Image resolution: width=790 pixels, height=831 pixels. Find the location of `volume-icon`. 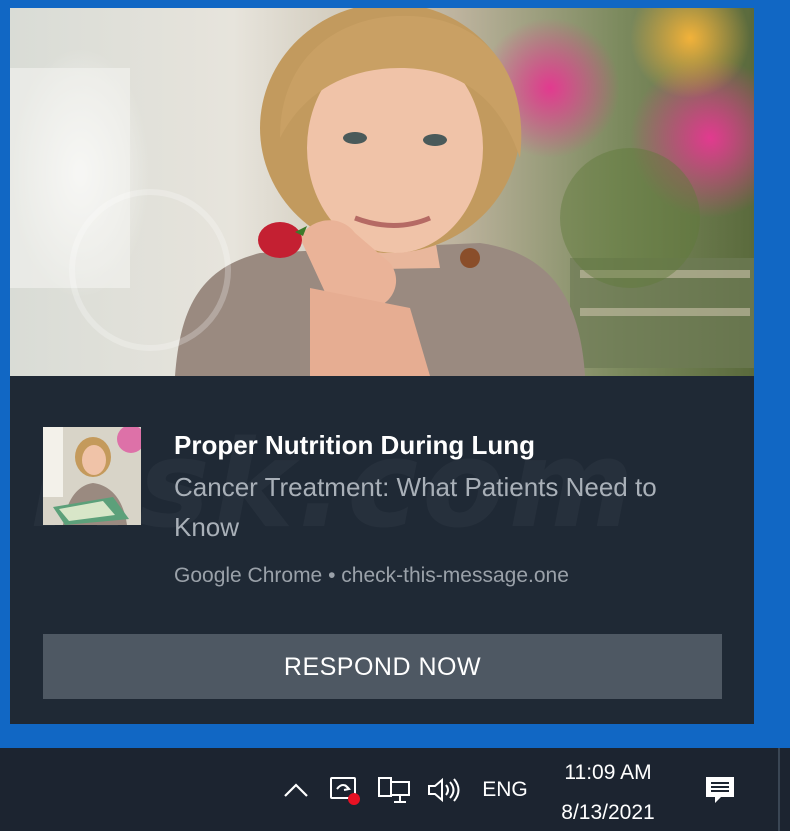

volume-icon is located at coordinates (443, 789).